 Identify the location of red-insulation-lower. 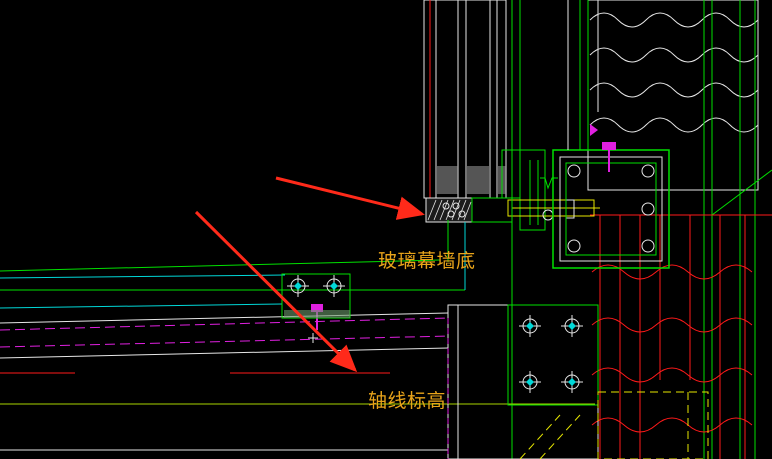
(681, 336).